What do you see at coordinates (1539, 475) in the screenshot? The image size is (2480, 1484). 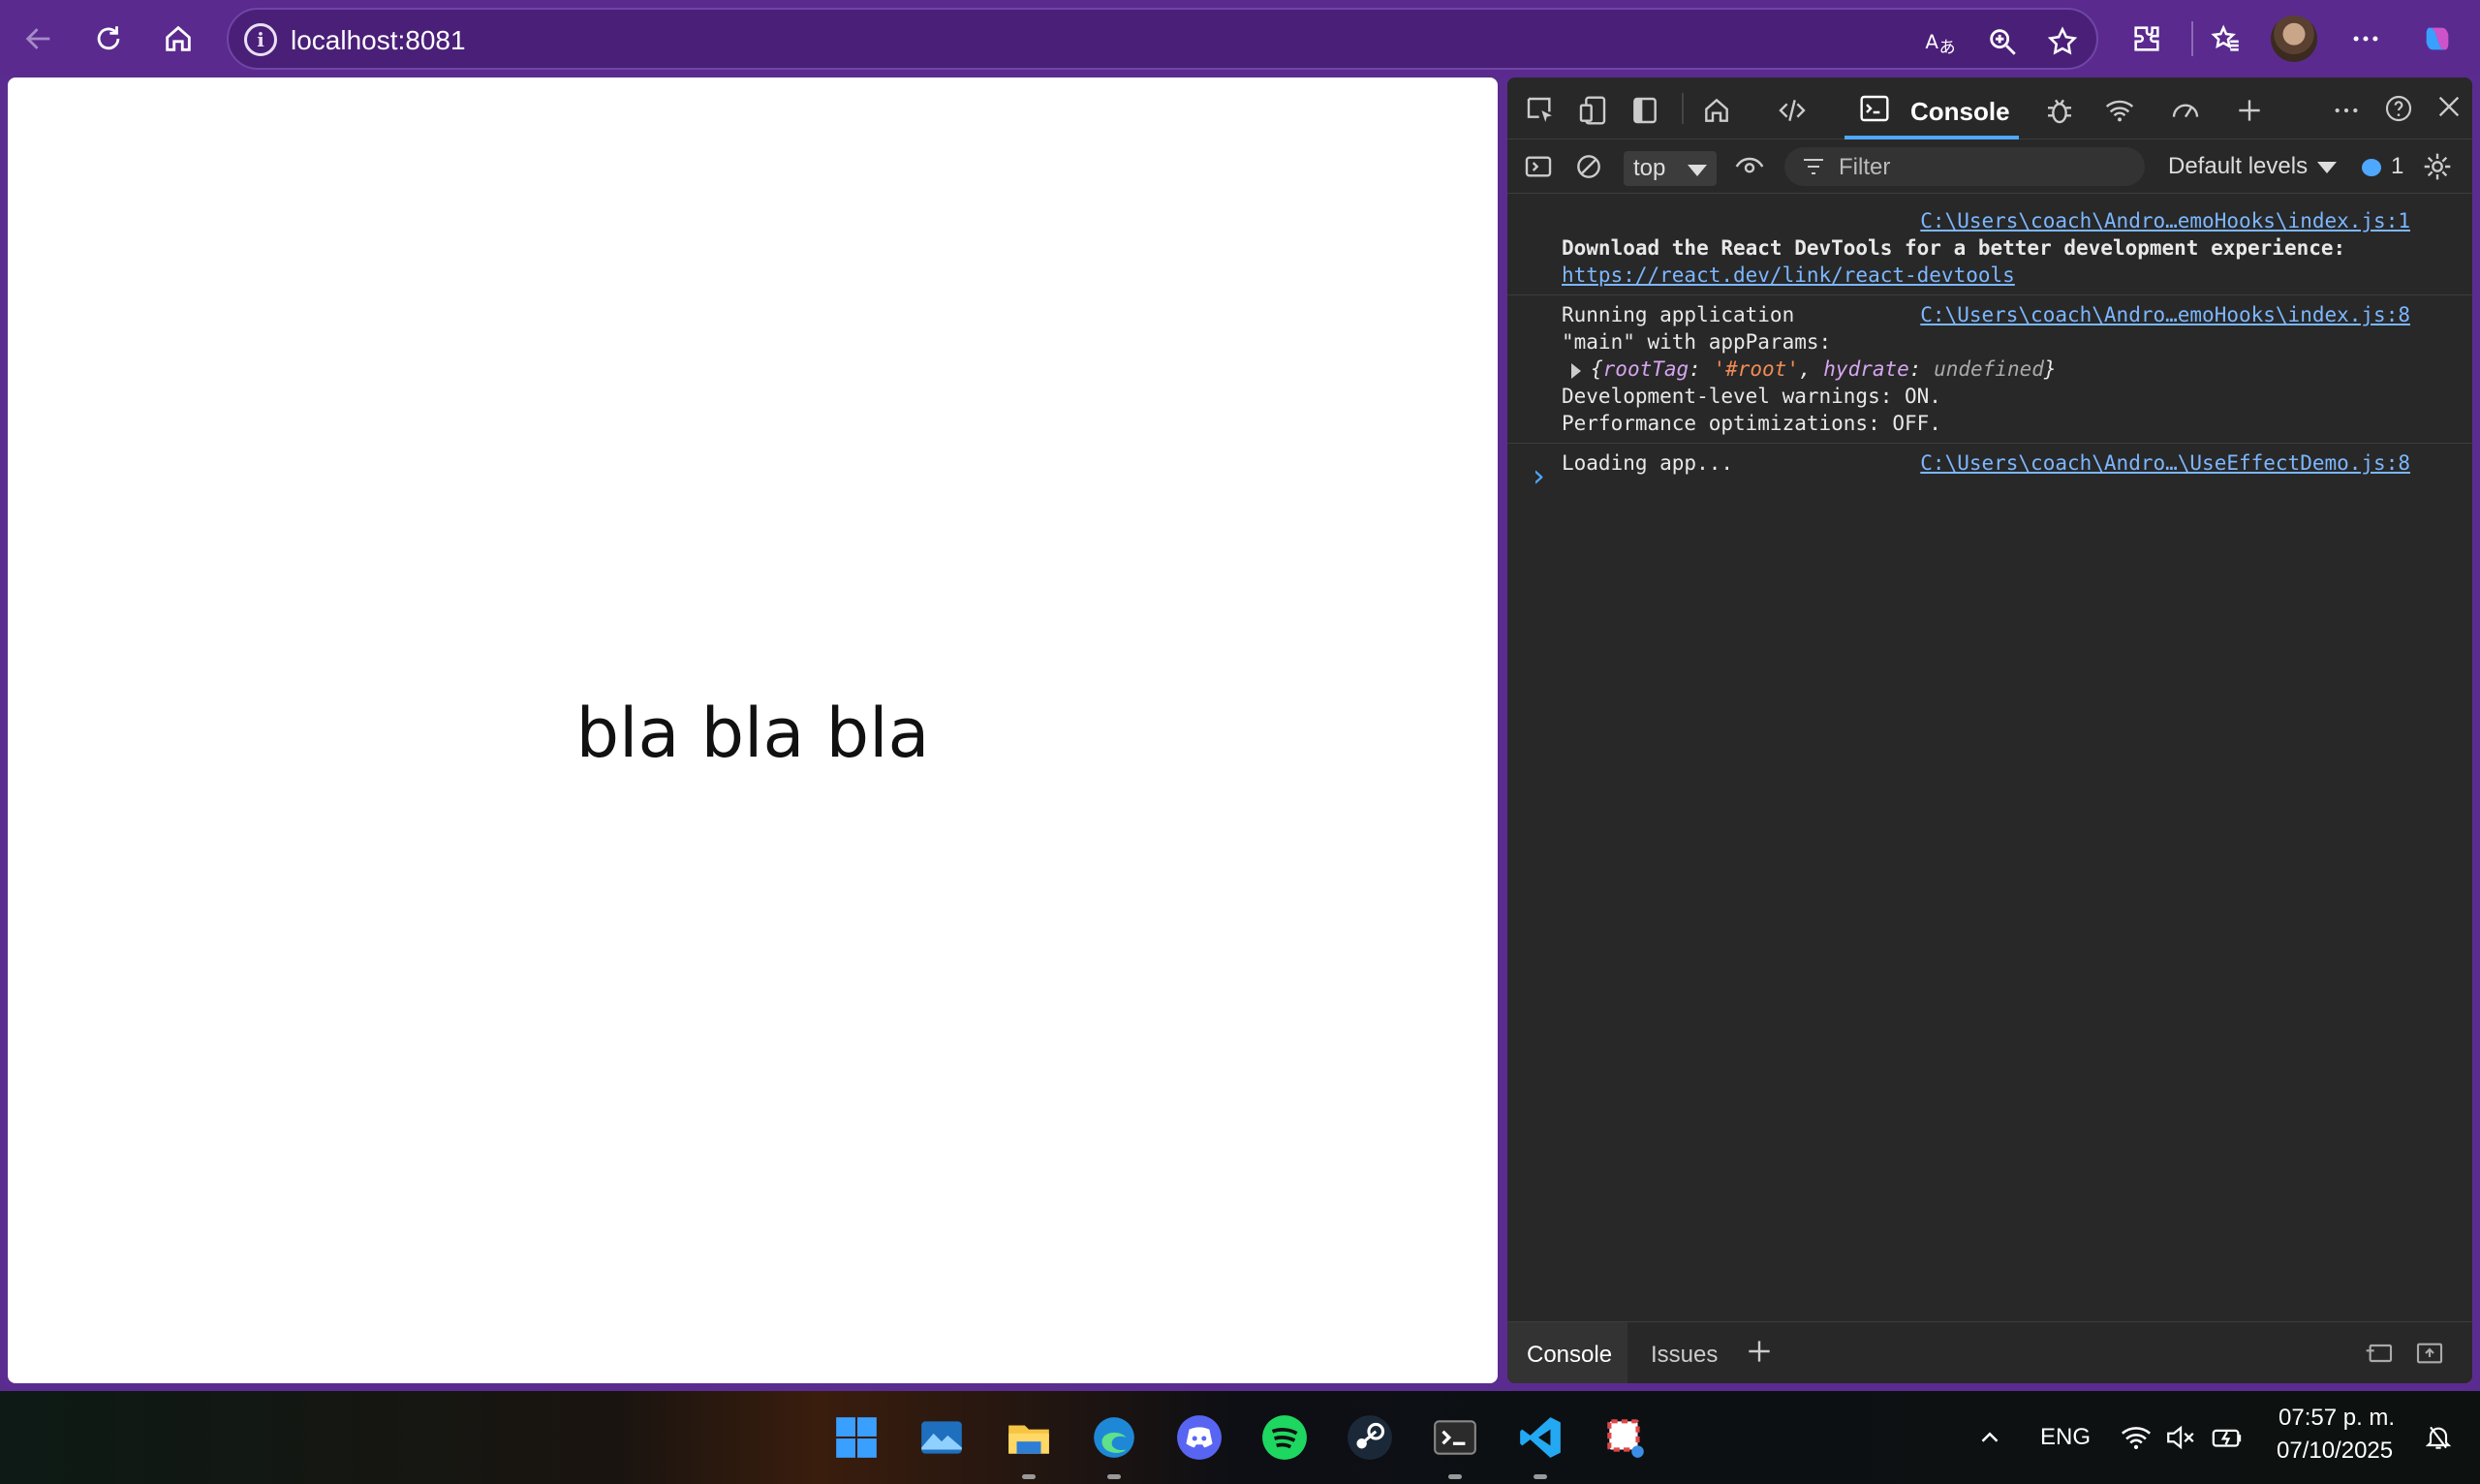 I see `console-prompt-chevron-icon: ›` at bounding box center [1539, 475].